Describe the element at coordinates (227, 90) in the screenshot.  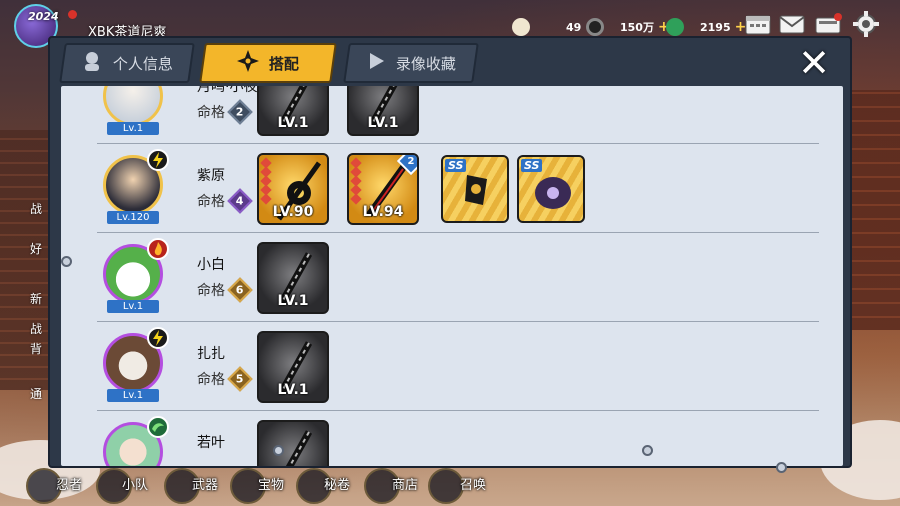
I see `character-name: 月鸣·小夜` at that location.